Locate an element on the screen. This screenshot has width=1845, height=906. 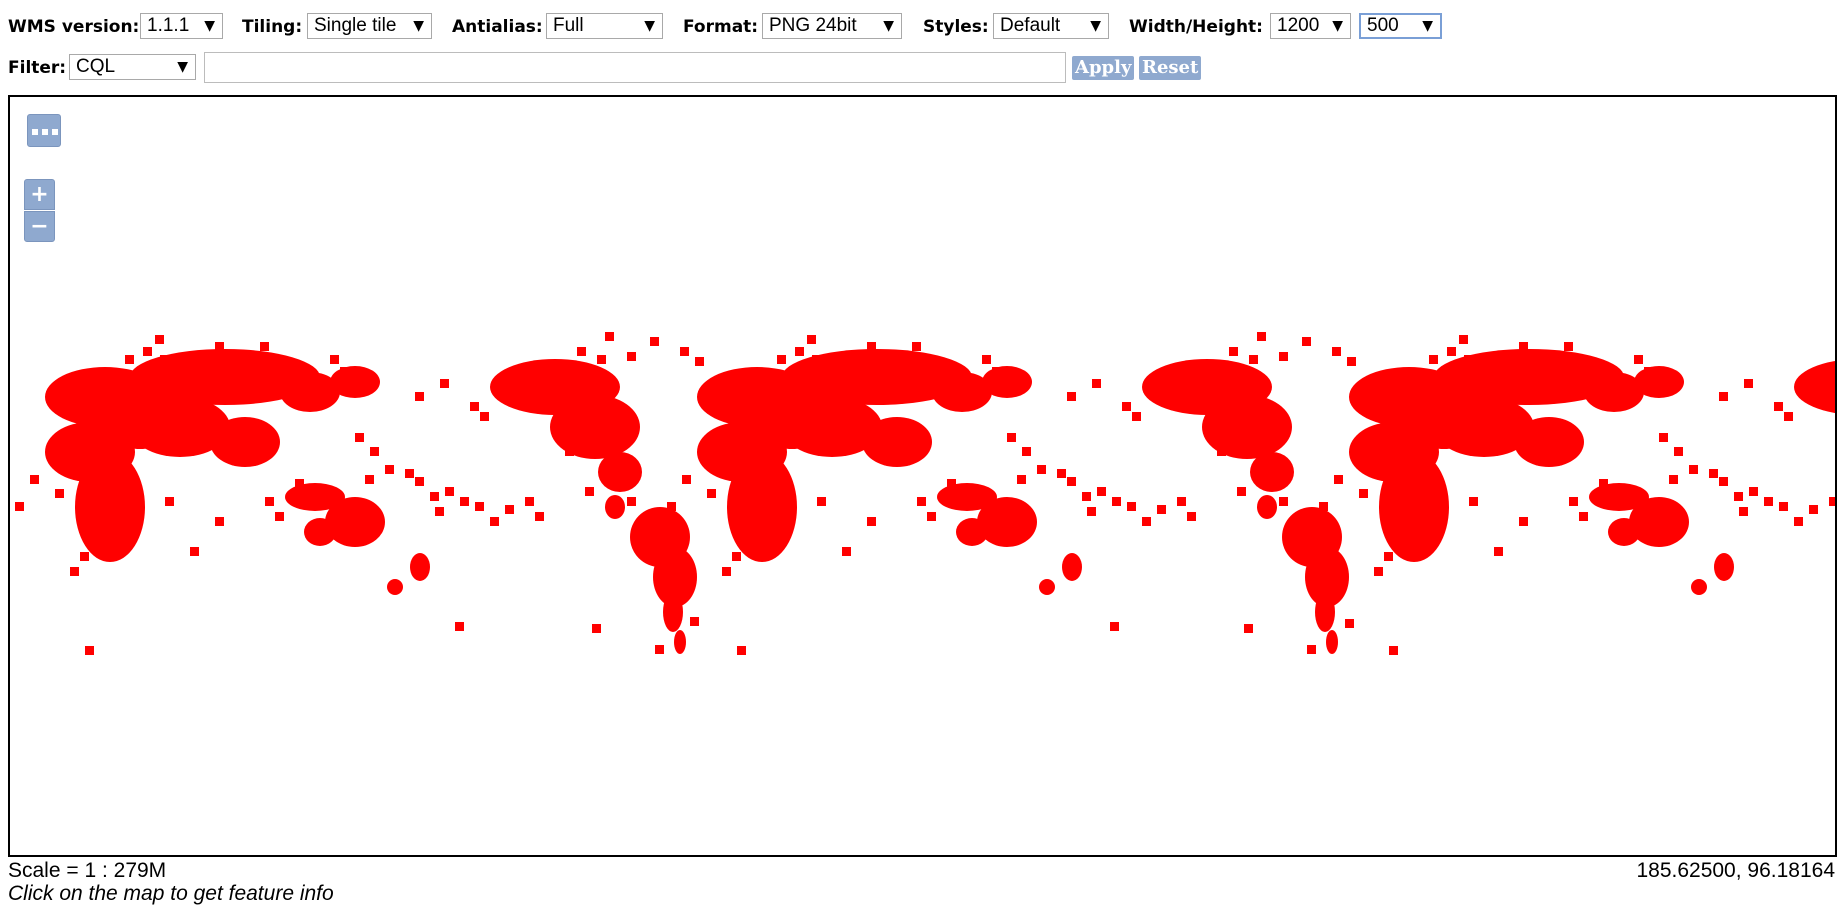
apply-button: Apply is located at coordinates (1103, 68).